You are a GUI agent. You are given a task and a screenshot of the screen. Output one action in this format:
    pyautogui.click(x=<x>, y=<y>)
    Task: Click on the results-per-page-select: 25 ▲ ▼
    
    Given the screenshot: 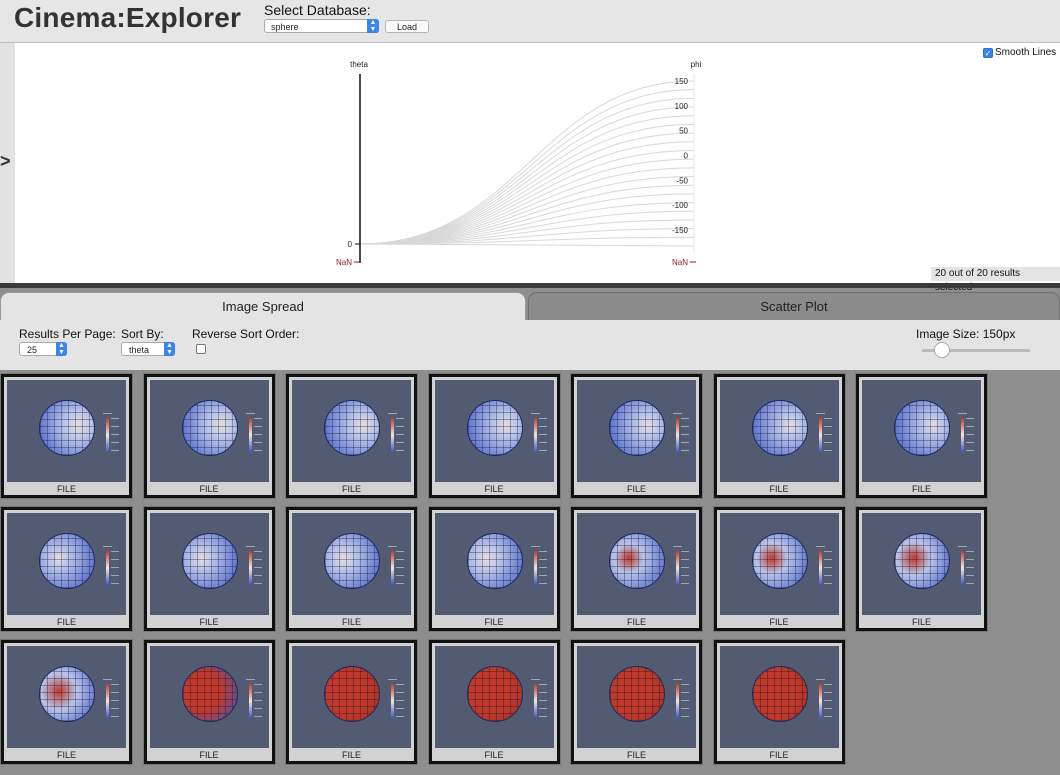 What is the action you would take?
    pyautogui.click(x=43, y=349)
    